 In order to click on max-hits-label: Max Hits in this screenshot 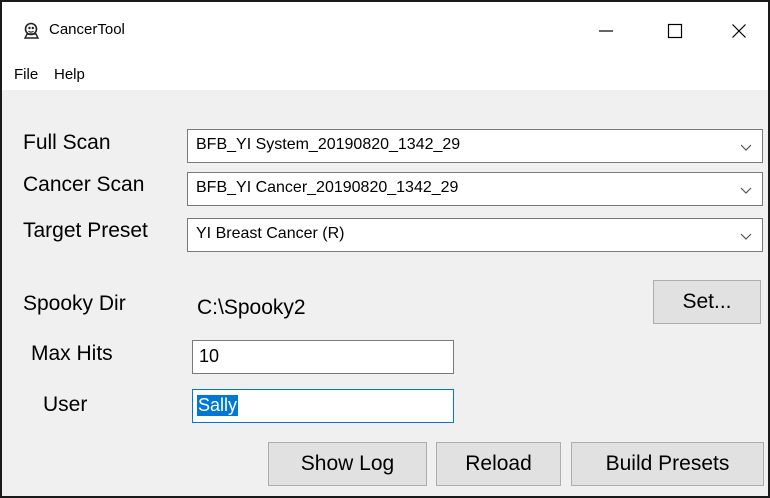, I will do `click(72, 353)`.